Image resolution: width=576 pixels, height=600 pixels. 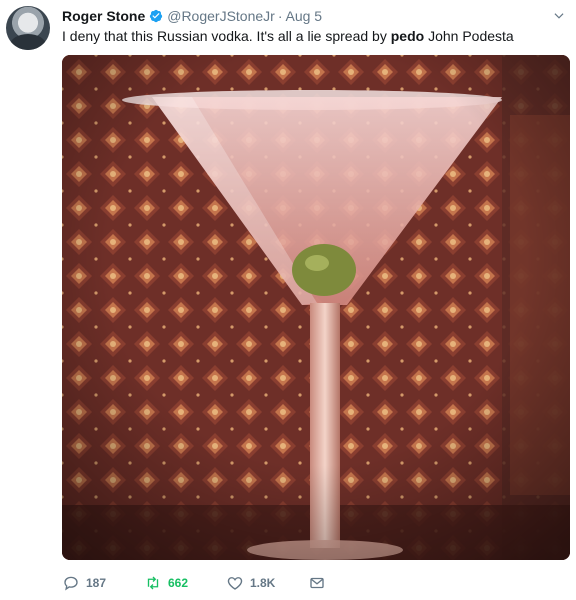 What do you see at coordinates (28, 42) in the screenshot?
I see `avatar-shoulders` at bounding box center [28, 42].